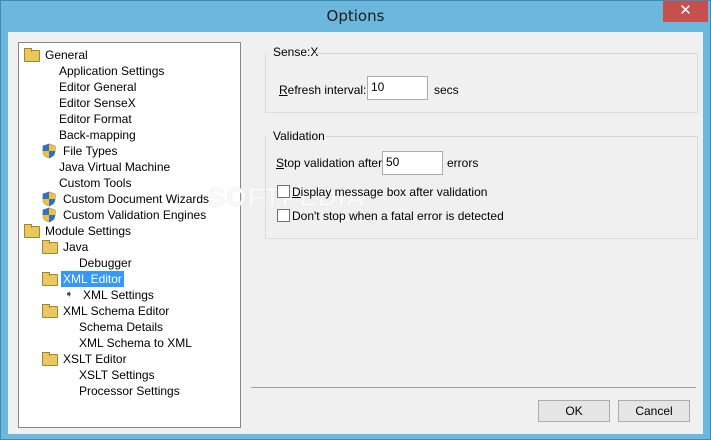 Image resolution: width=711 pixels, height=440 pixels. Describe the element at coordinates (136, 199) in the screenshot. I see `tree-item-label: Custom Document Wizards` at that location.